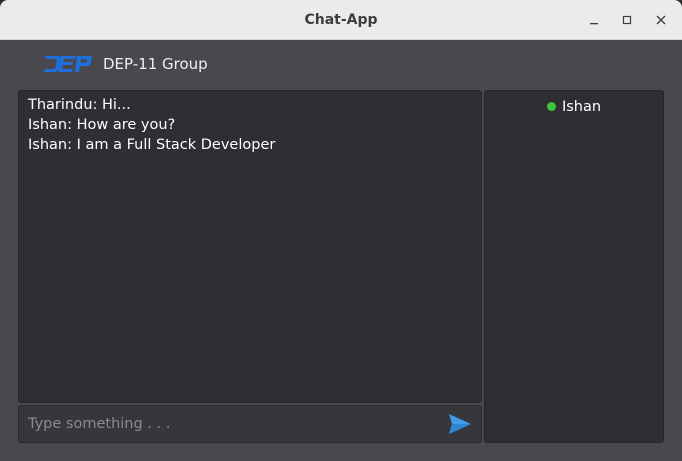 The image size is (682, 461). I want to click on close-button, so click(661, 20).